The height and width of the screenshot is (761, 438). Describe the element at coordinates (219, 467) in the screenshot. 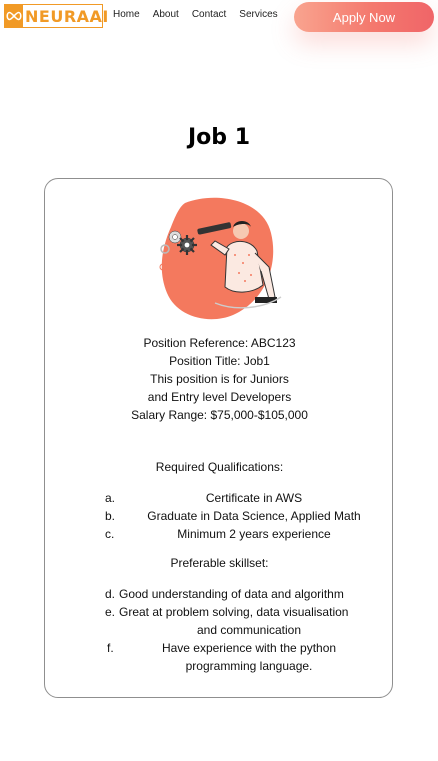

I see `required-qualifications-title: Required Qualifications:` at that location.